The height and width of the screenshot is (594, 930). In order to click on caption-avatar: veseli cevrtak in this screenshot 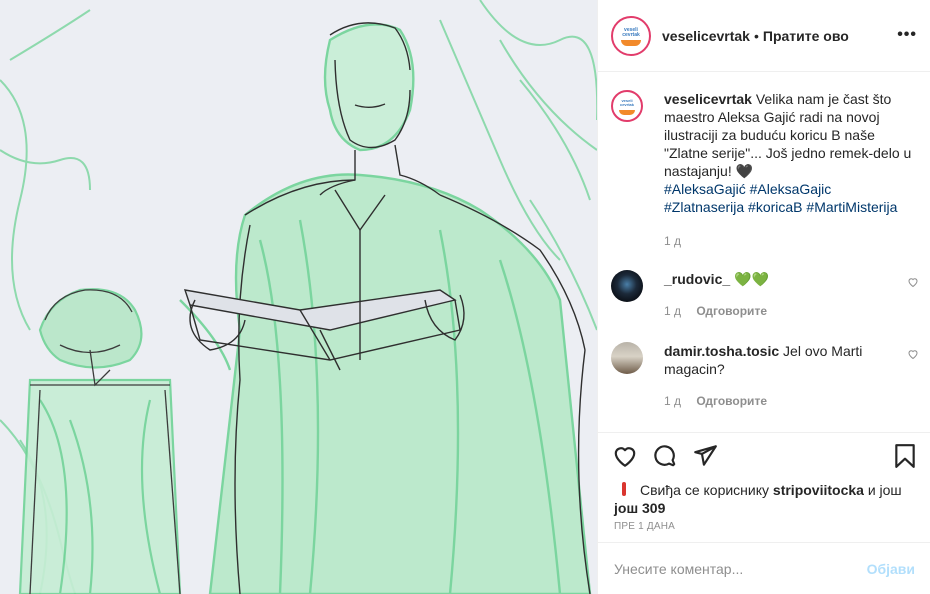, I will do `click(627, 106)`.